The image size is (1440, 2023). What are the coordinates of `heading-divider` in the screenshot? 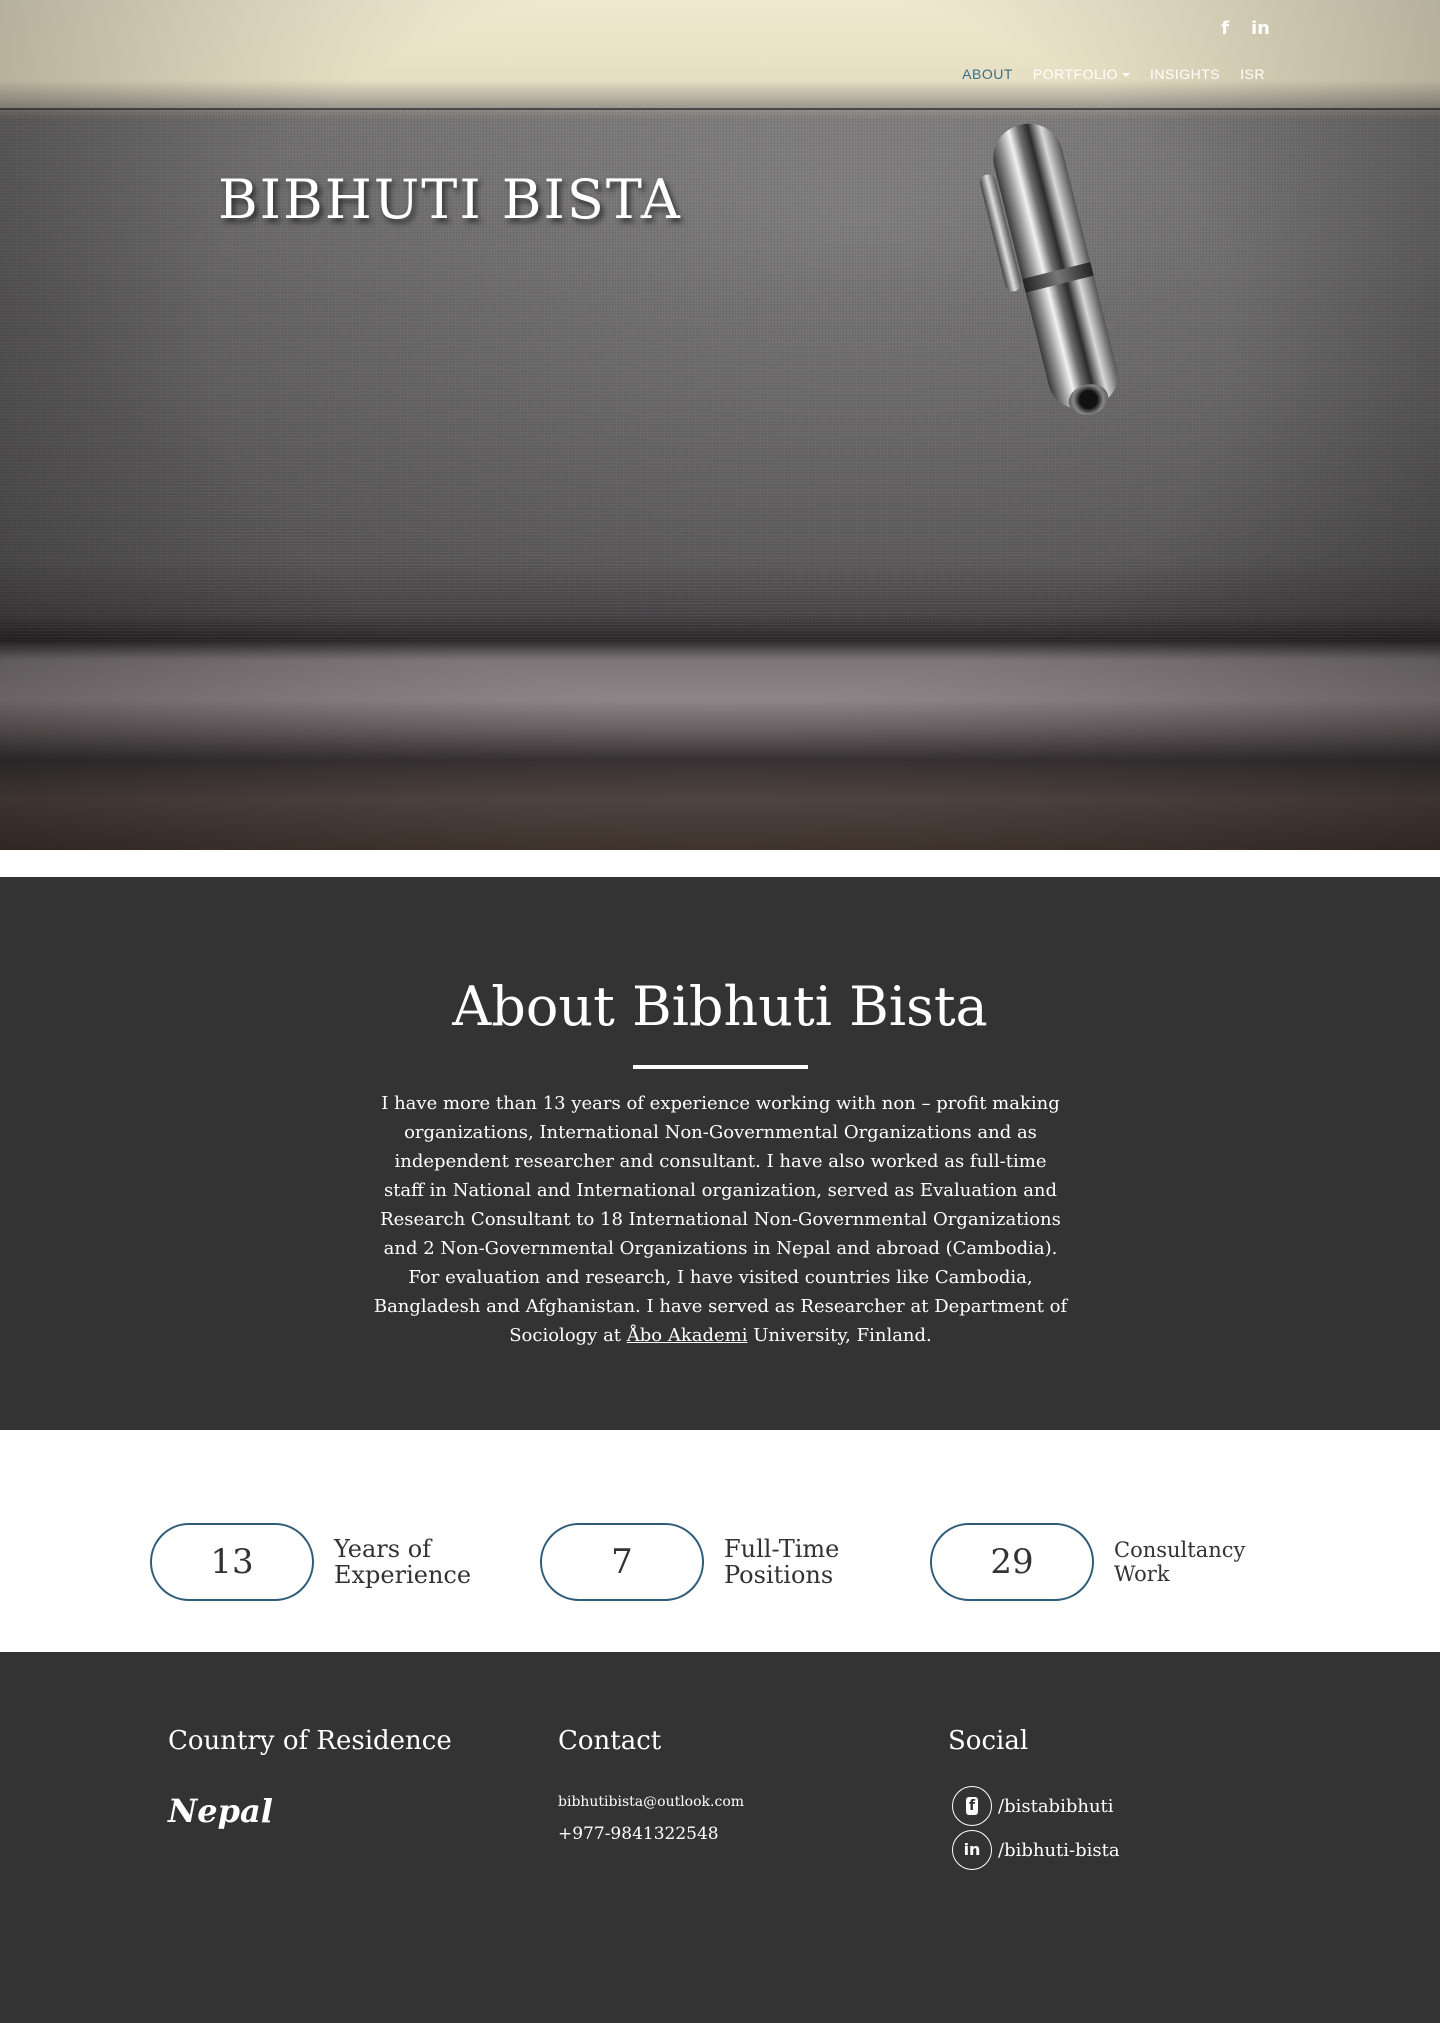 It's located at (720, 1067).